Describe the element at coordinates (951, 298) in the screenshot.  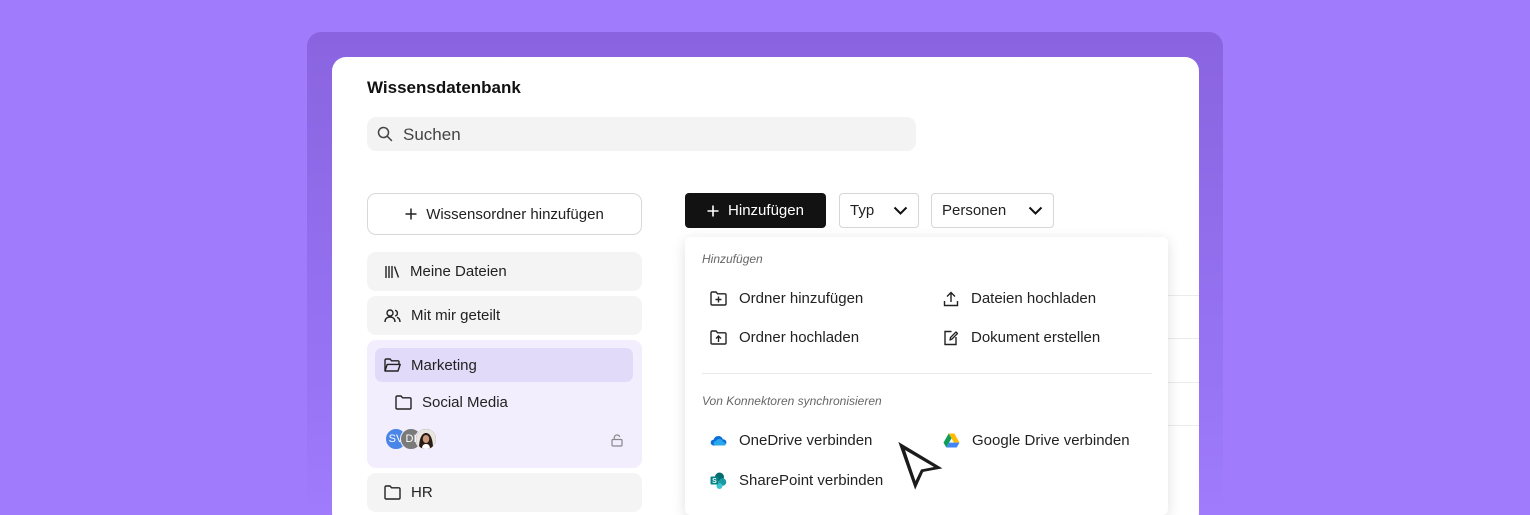
I see `upload-icon` at that location.